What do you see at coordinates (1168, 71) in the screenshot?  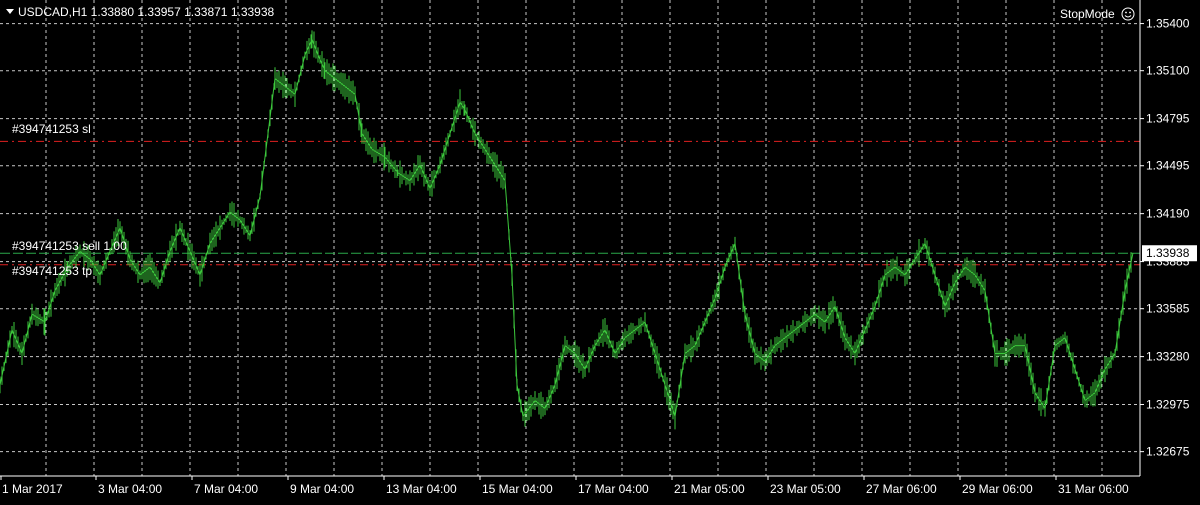 I see `price-tick-label: 1.35100` at bounding box center [1168, 71].